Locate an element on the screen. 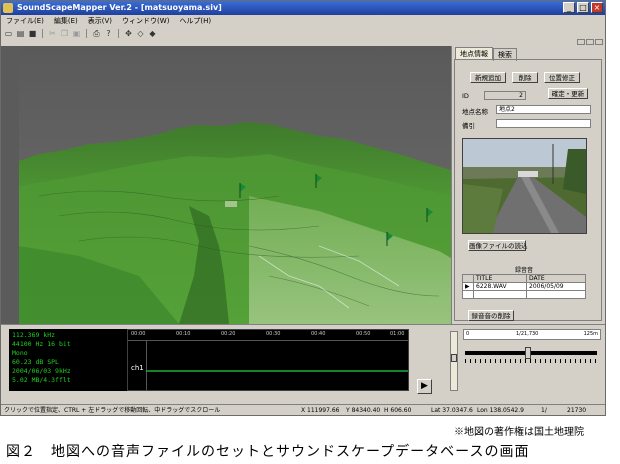 The width and height of the screenshot is (620, 464). cut-icon: ✂ is located at coordinates (52, 33).